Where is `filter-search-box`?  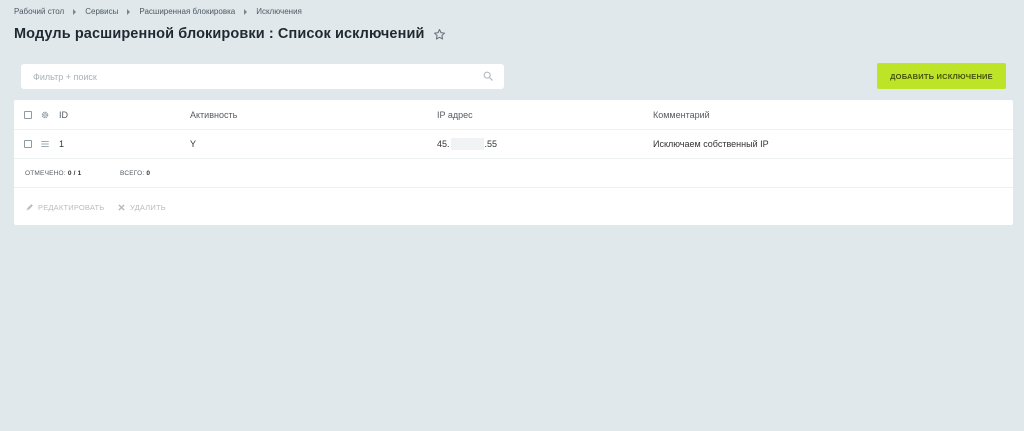
filter-search-box is located at coordinates (262, 76).